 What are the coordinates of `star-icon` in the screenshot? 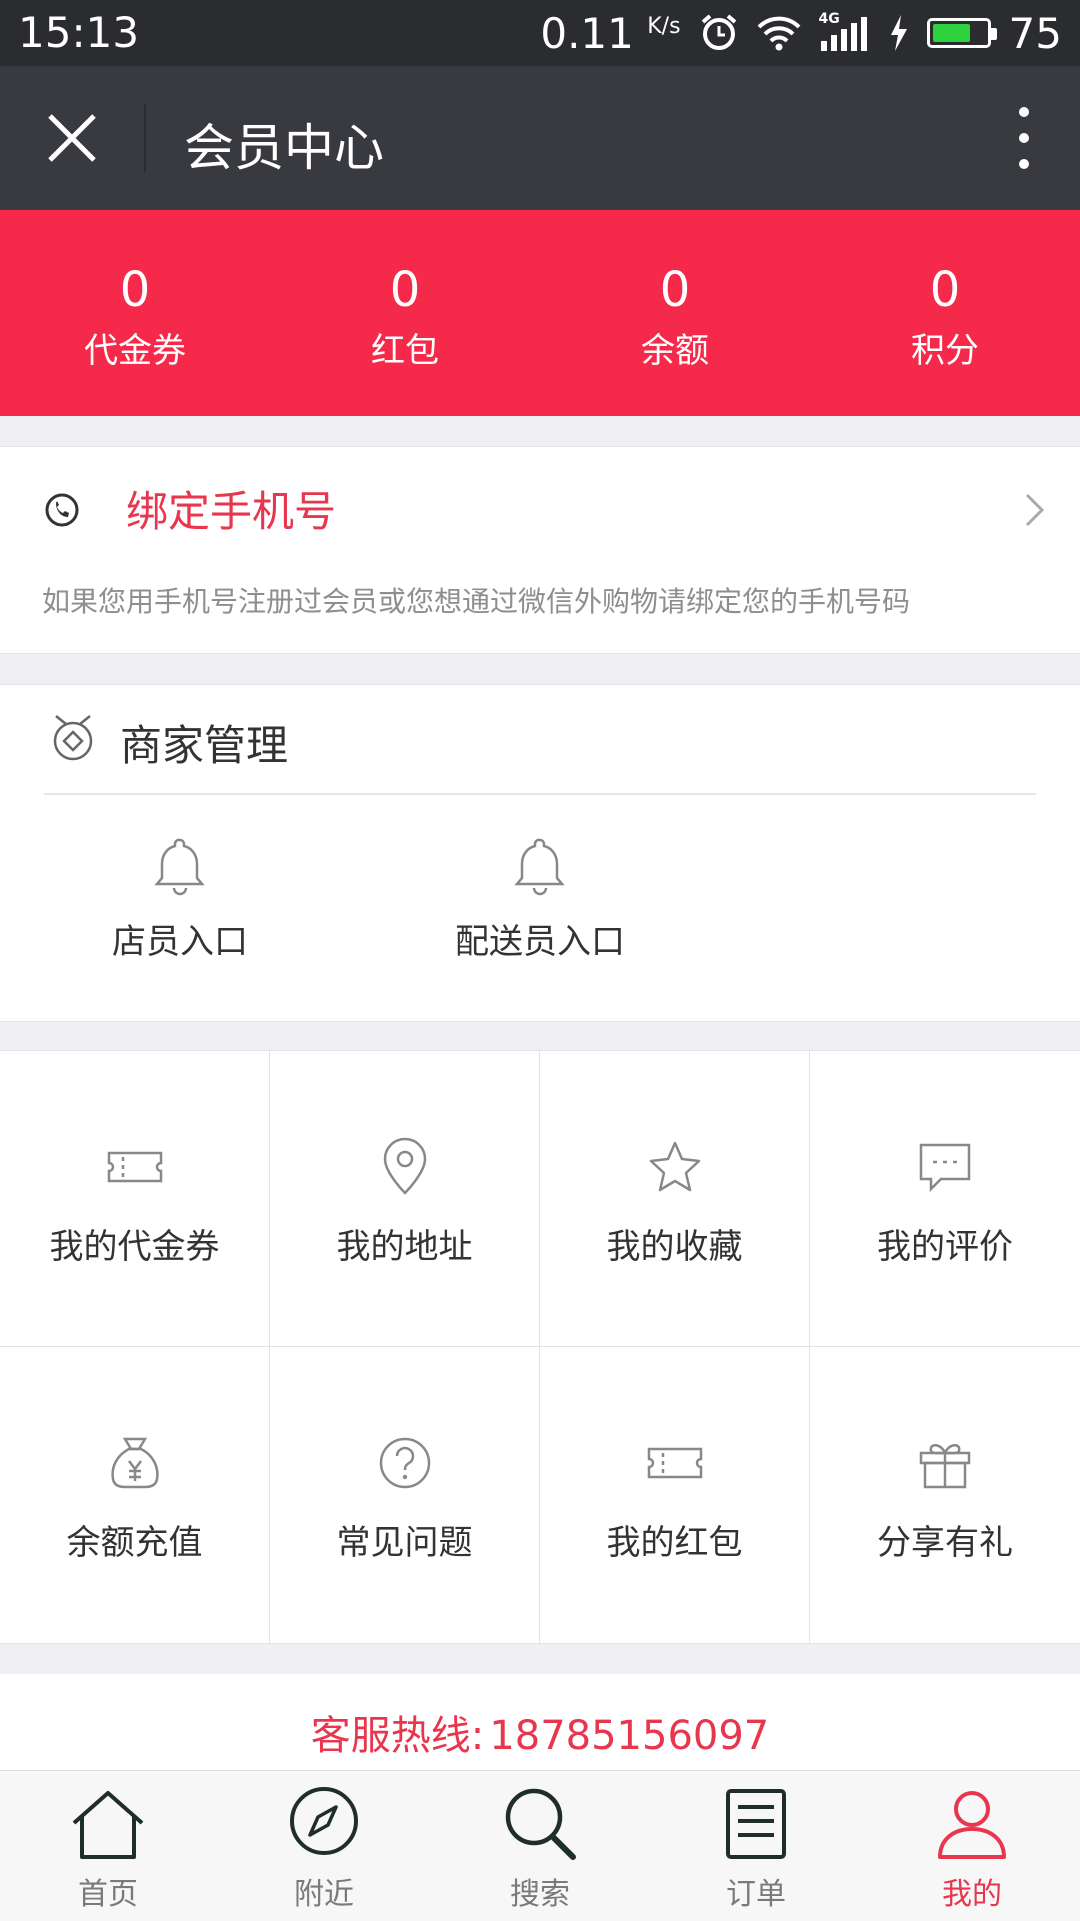 It's located at (675, 1166).